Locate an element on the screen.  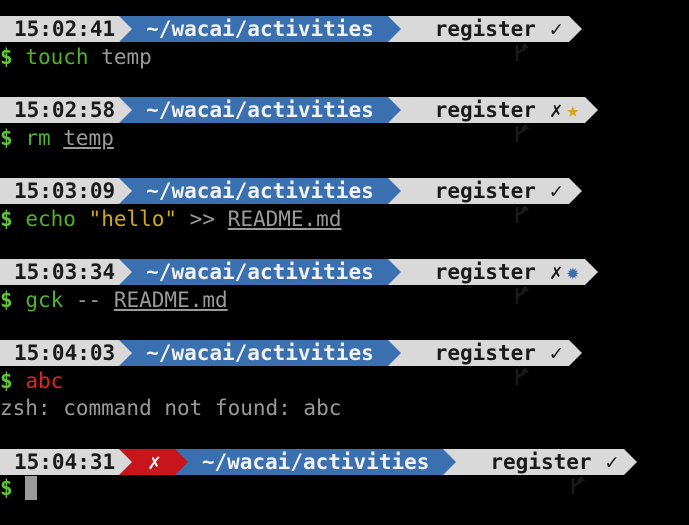
command-line: $ echo "hello" >> README.md is located at coordinates (170, 219).